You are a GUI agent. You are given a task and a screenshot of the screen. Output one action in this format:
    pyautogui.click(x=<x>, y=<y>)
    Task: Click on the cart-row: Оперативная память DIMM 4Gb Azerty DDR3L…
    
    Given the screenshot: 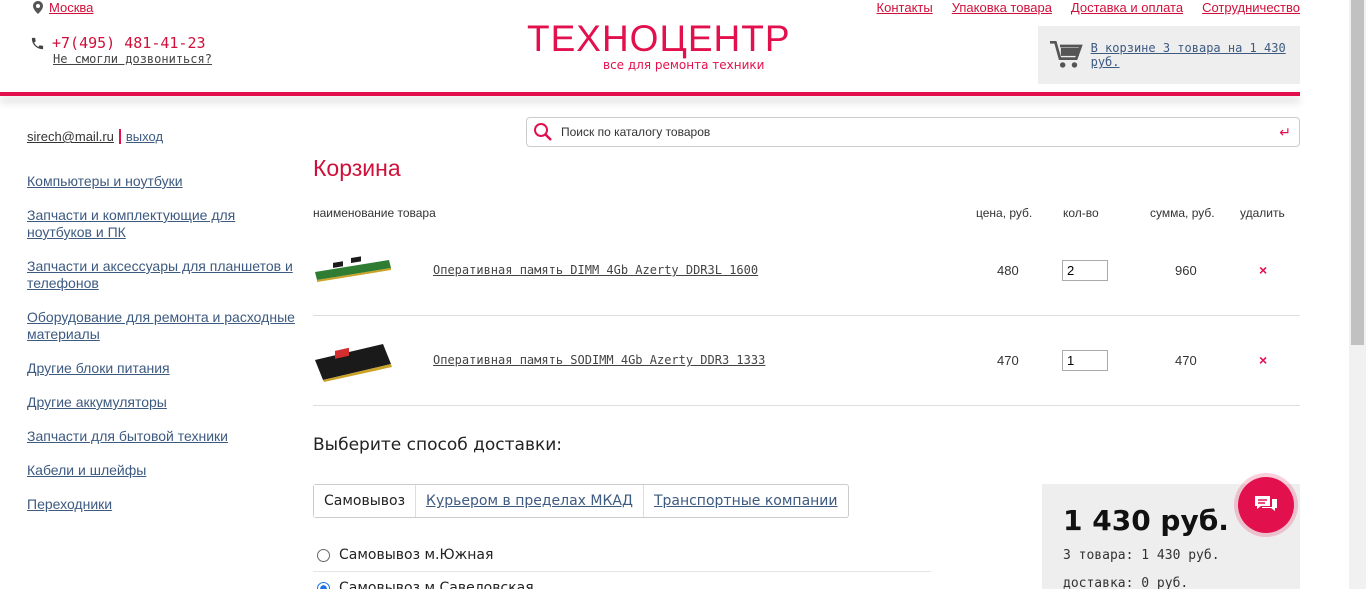 What is the action you would take?
    pyautogui.click(x=806, y=271)
    